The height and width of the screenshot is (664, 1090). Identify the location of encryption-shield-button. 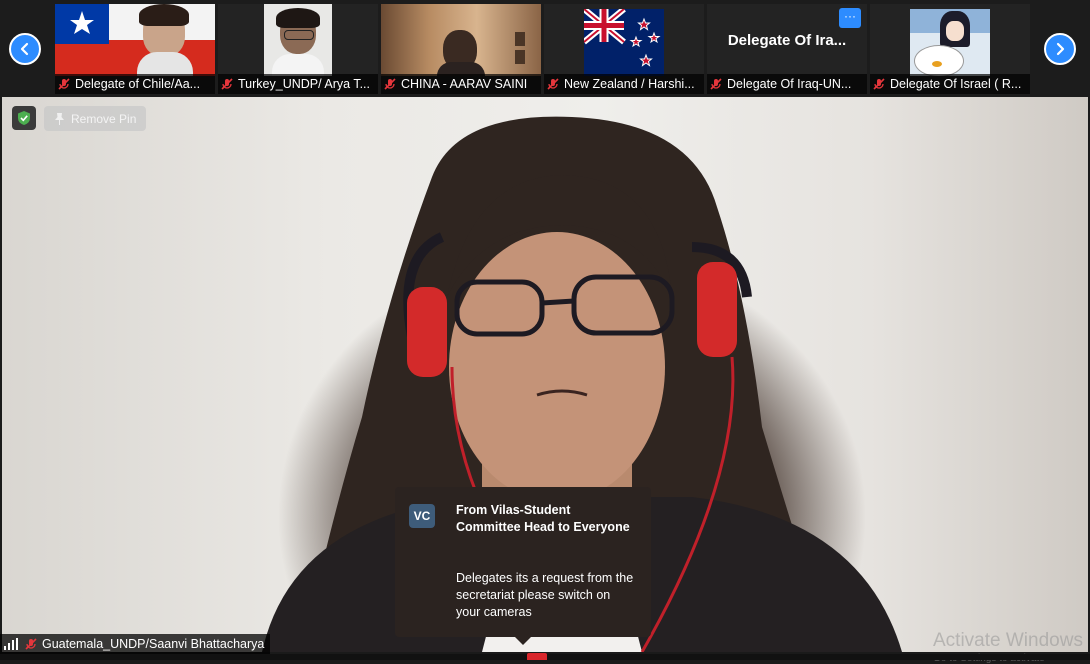
(24, 118).